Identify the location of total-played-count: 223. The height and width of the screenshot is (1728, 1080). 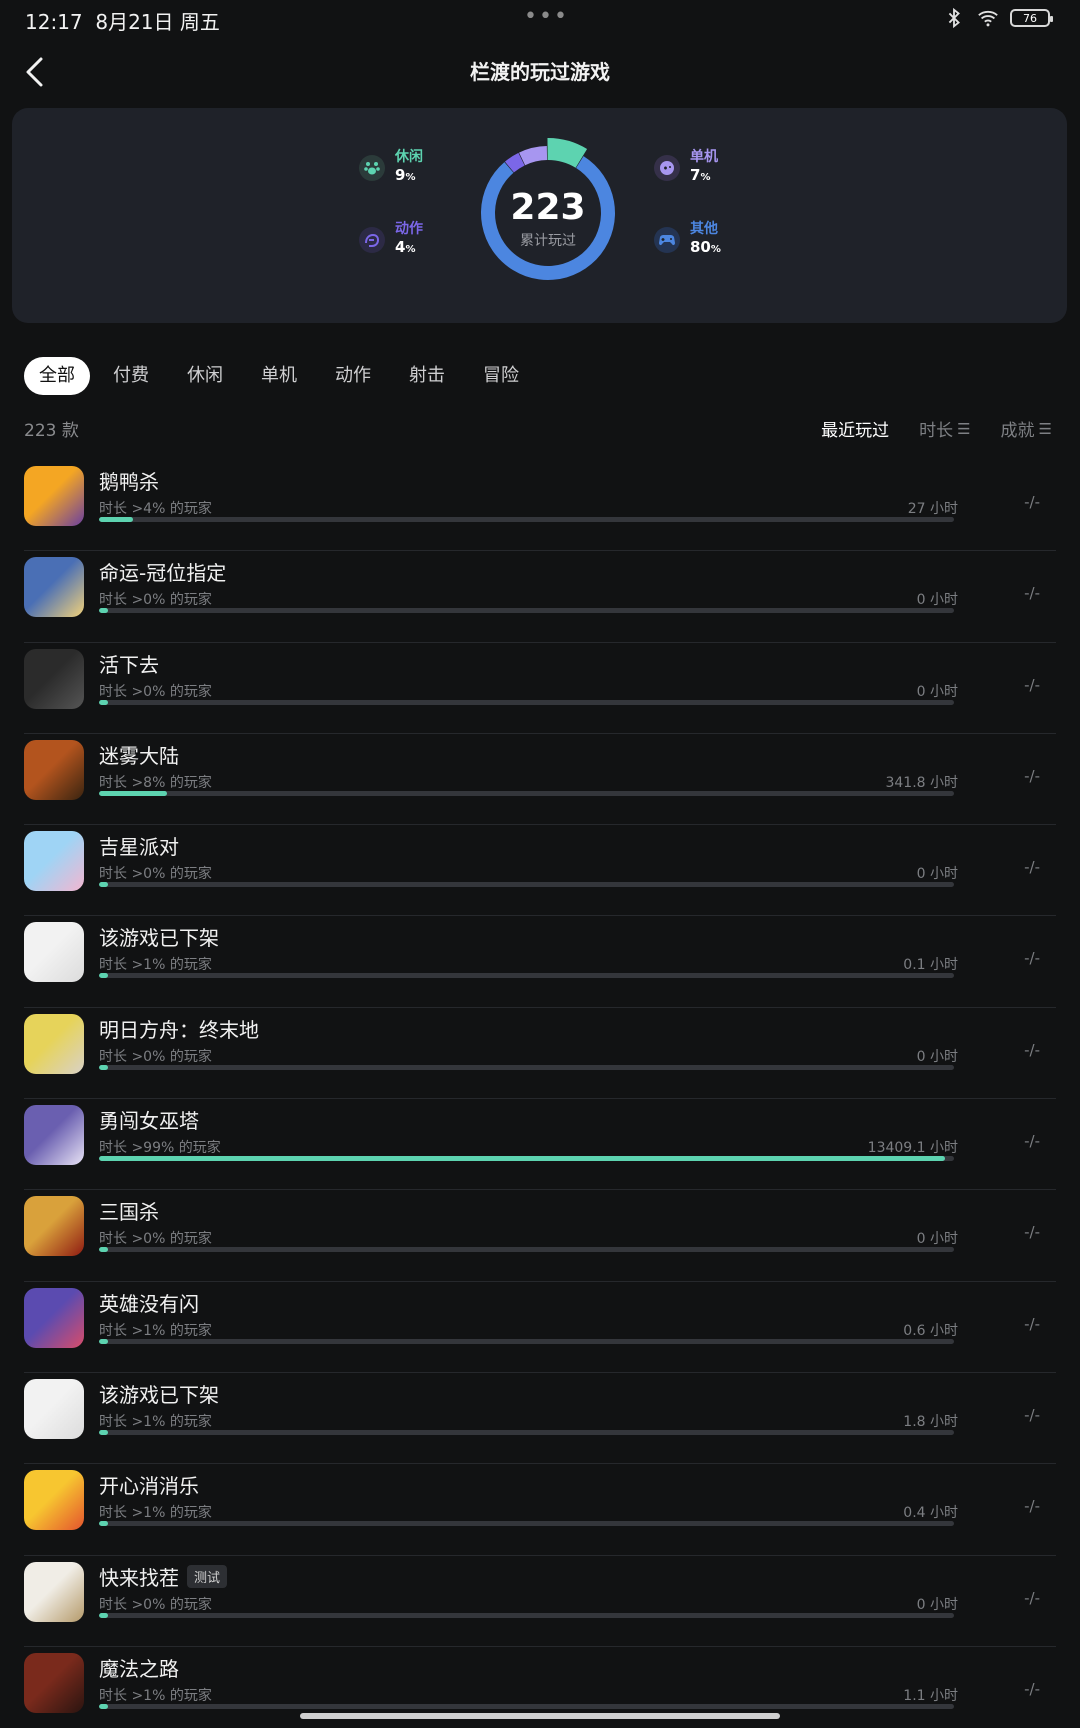
(548, 207).